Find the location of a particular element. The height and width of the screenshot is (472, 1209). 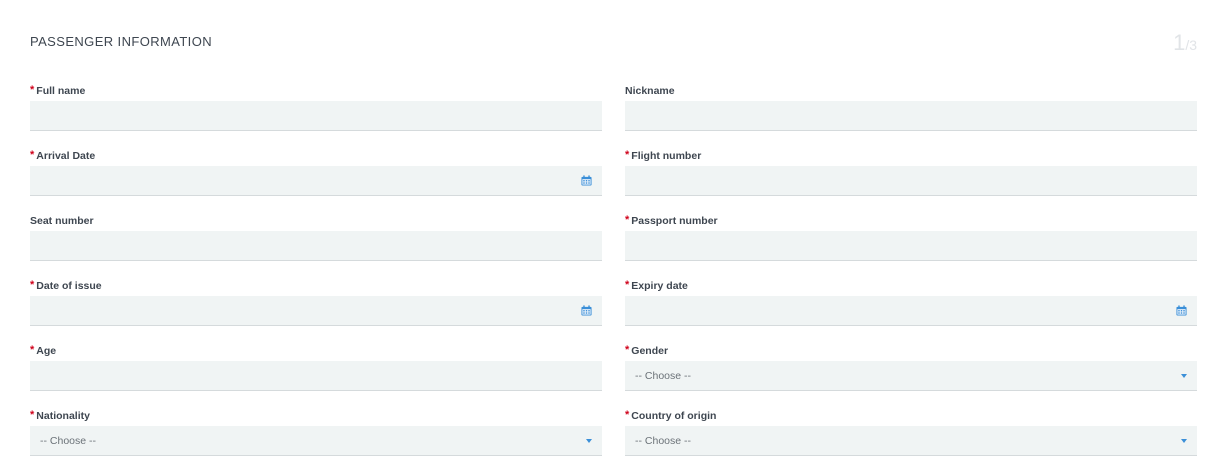

field-seat-number: Seat number is located at coordinates (316, 242).